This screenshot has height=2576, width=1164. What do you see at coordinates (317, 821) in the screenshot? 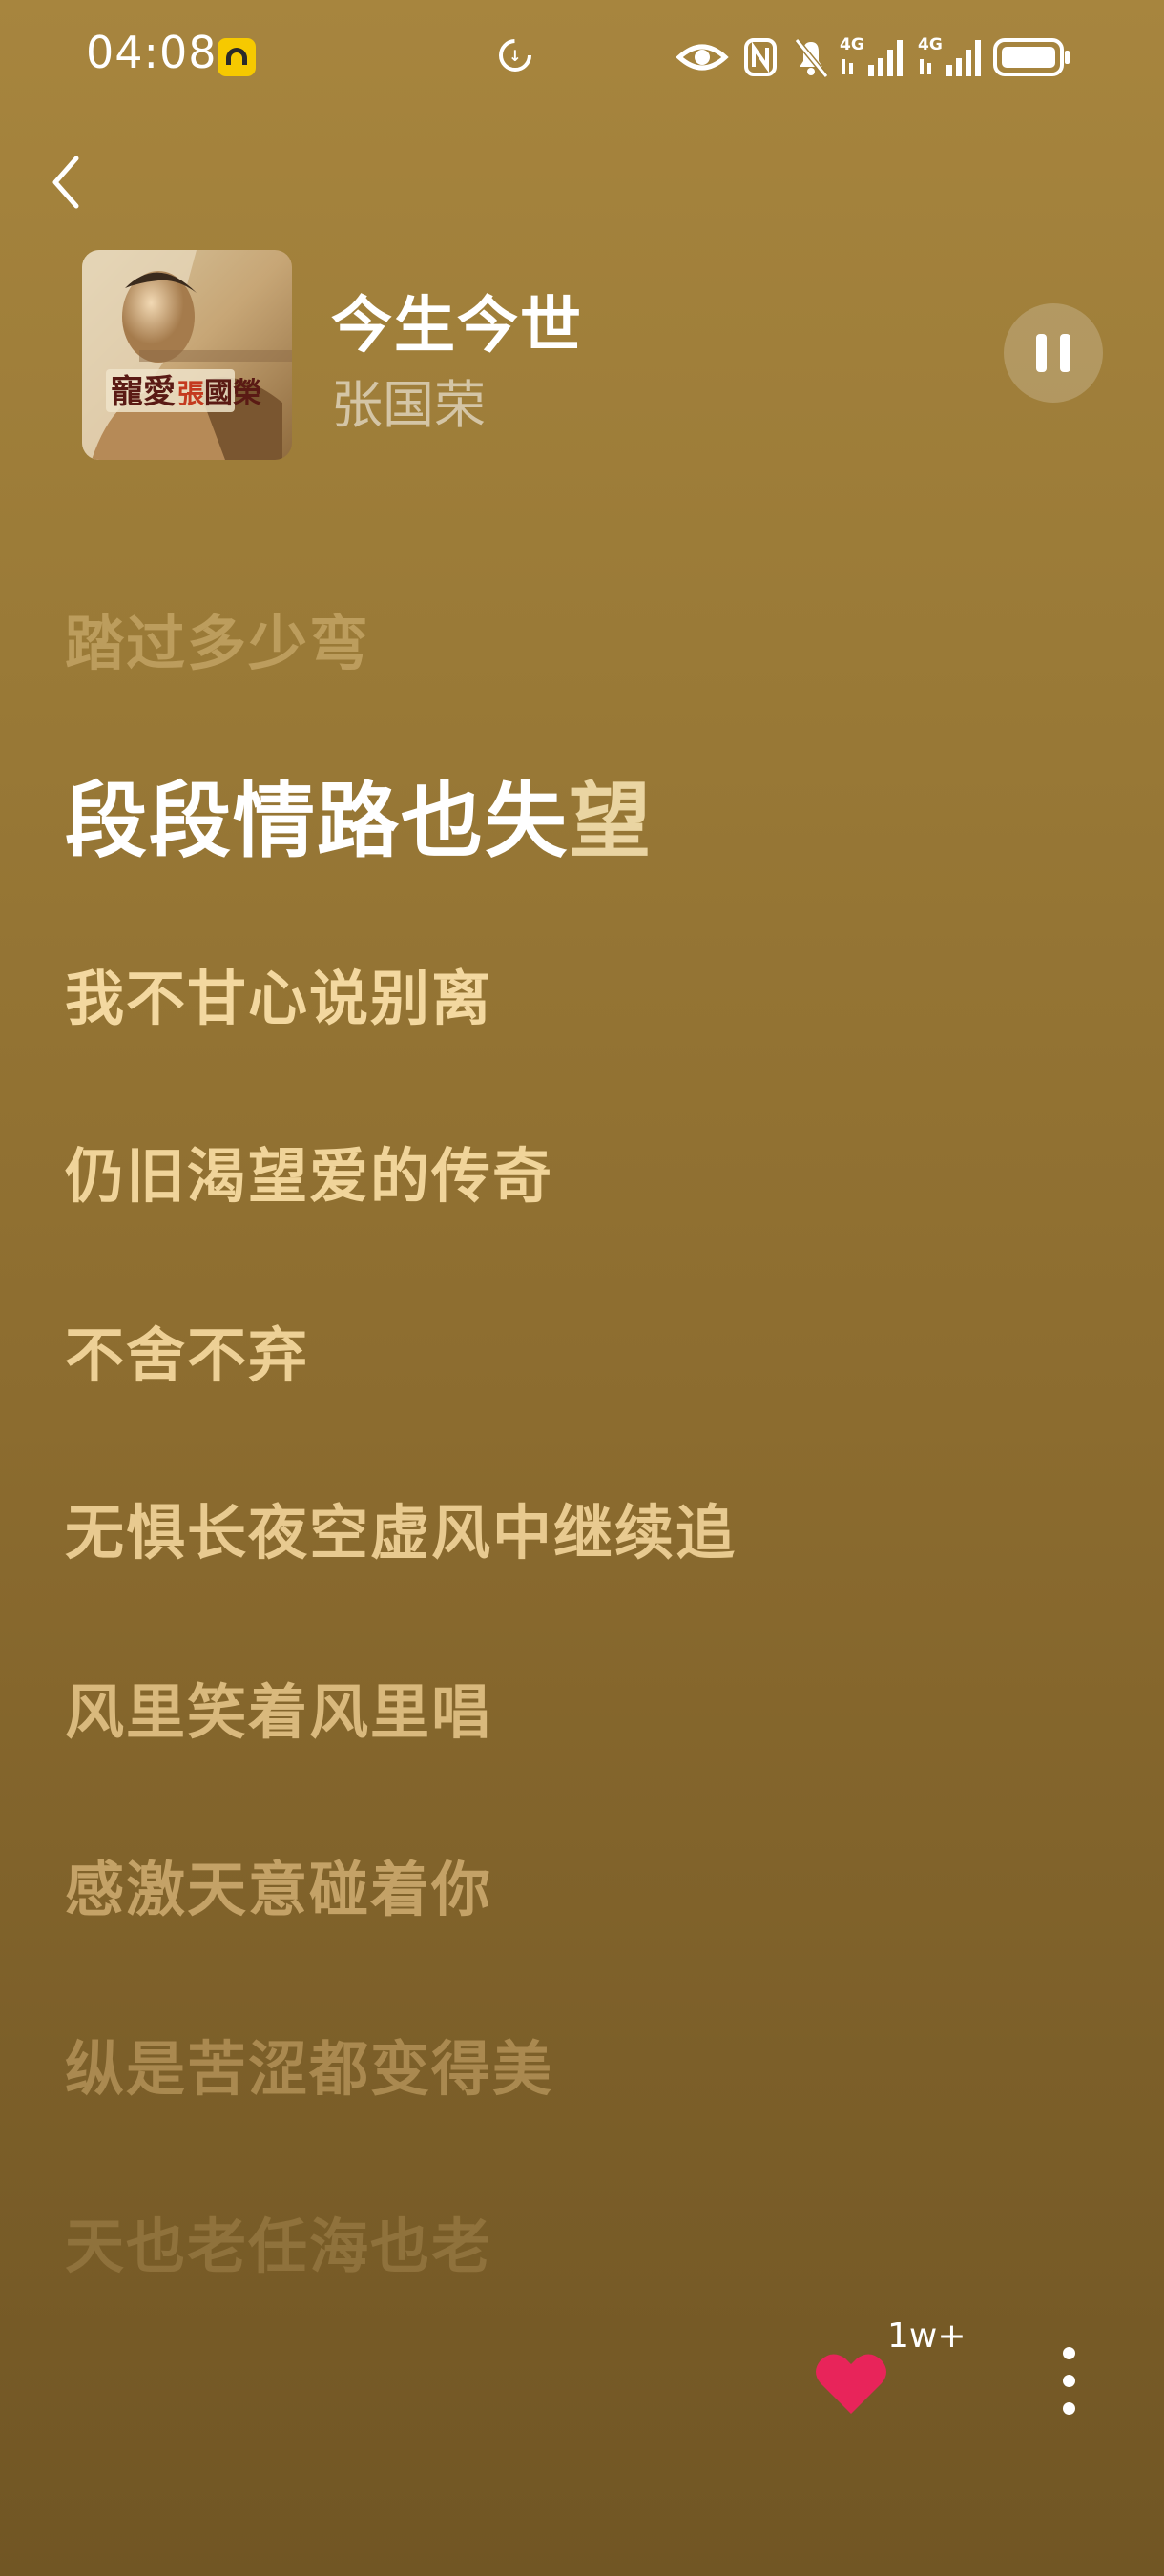
I see `lyric-current-sung: 段段情路也失` at bounding box center [317, 821].